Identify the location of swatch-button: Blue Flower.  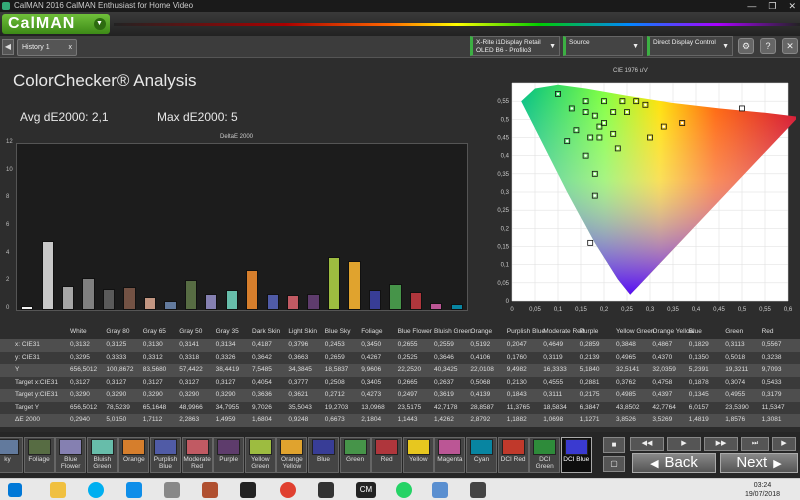
(71, 455).